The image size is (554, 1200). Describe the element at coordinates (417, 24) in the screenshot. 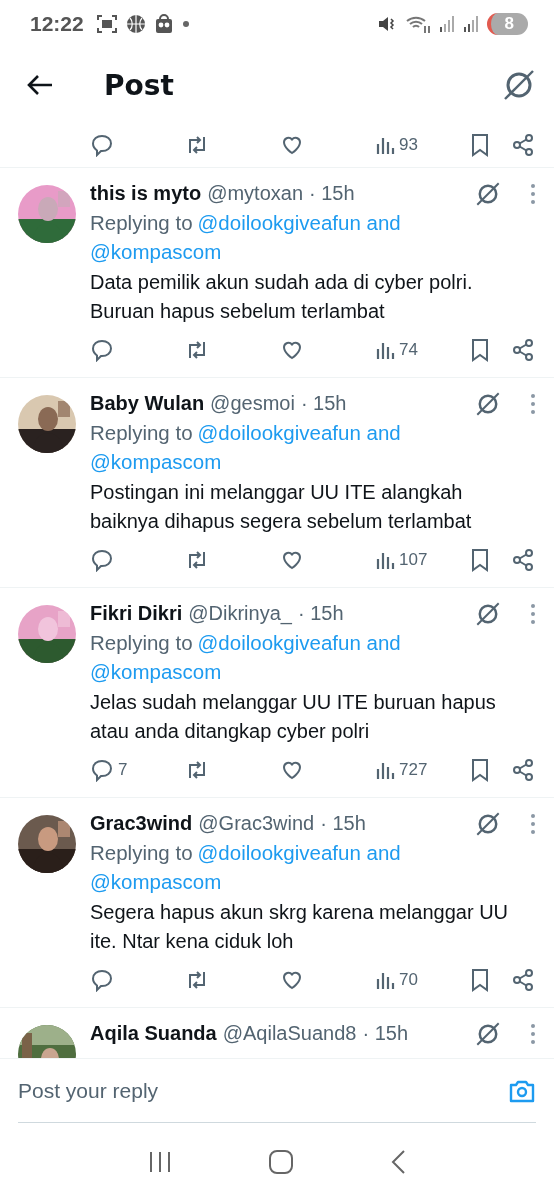

I see `wifi-icon` at that location.